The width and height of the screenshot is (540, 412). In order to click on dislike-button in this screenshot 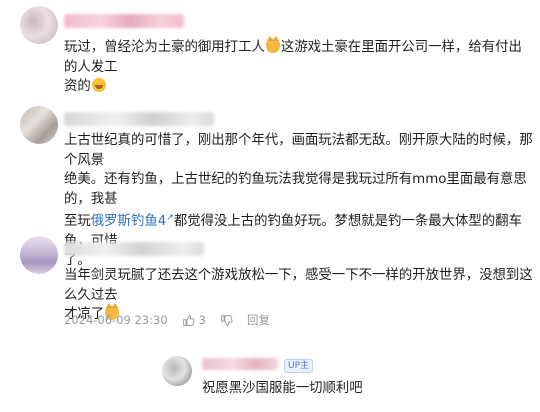, I will do `click(226, 320)`.